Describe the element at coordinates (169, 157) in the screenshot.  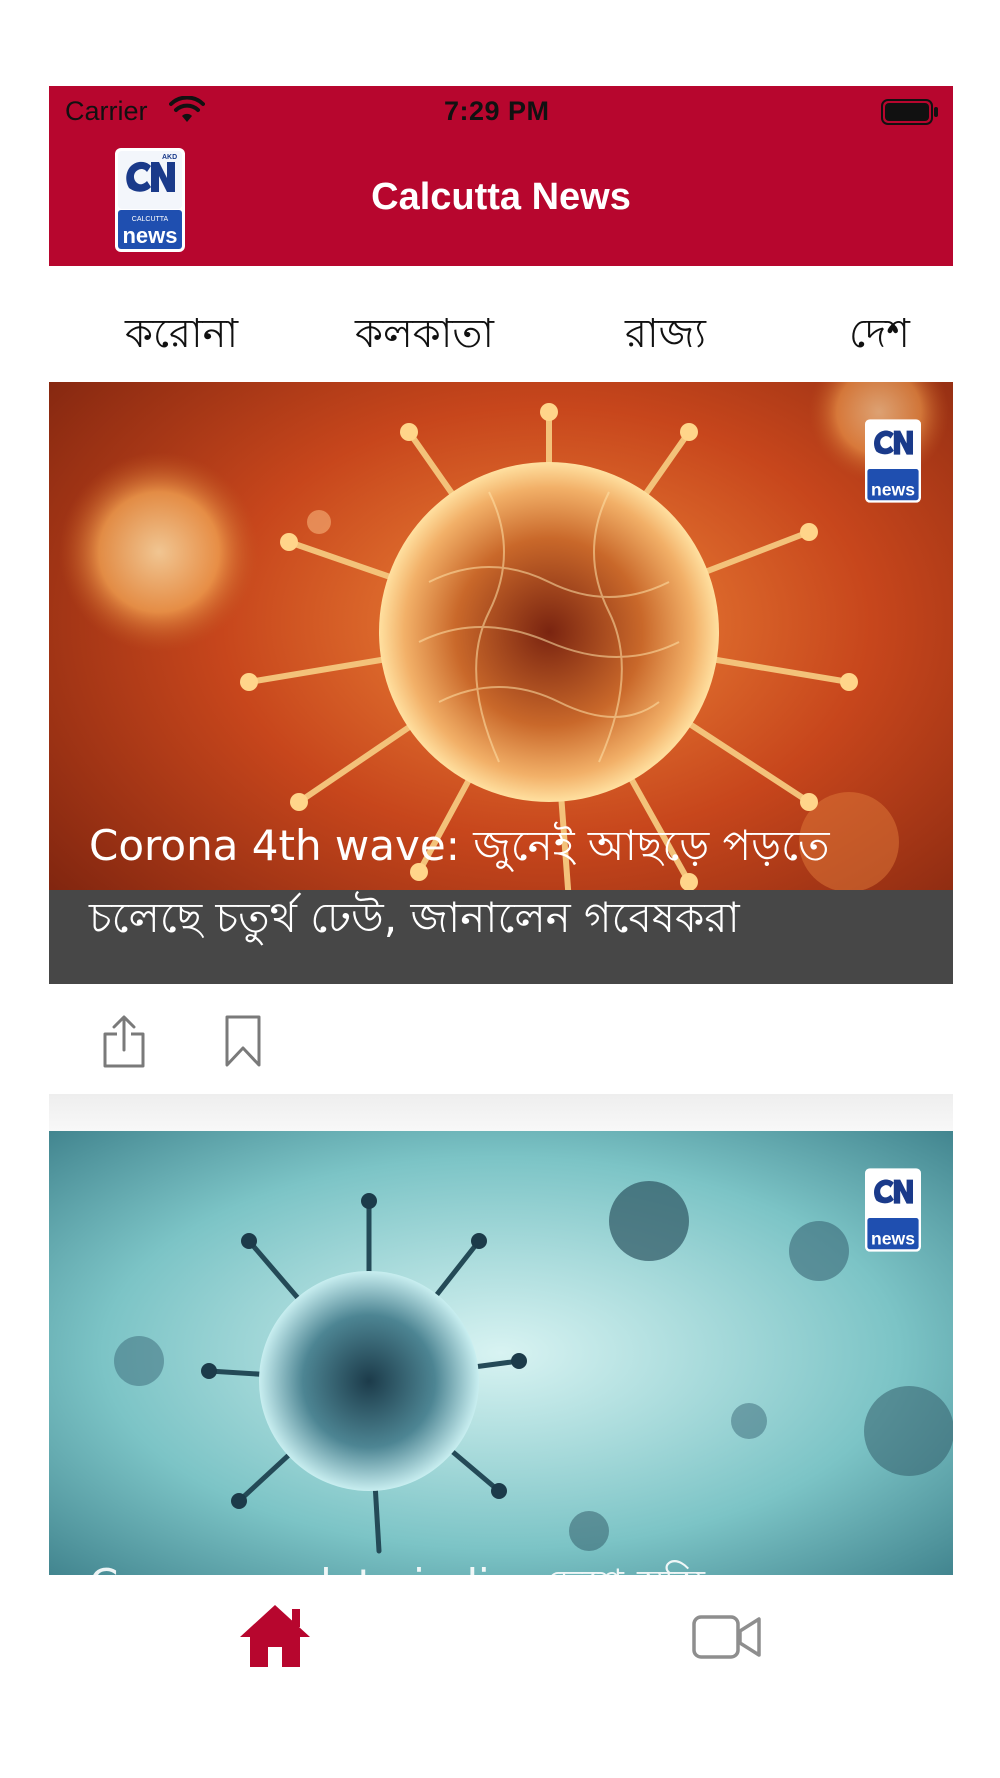
I see `svg-text: AKD` at that location.